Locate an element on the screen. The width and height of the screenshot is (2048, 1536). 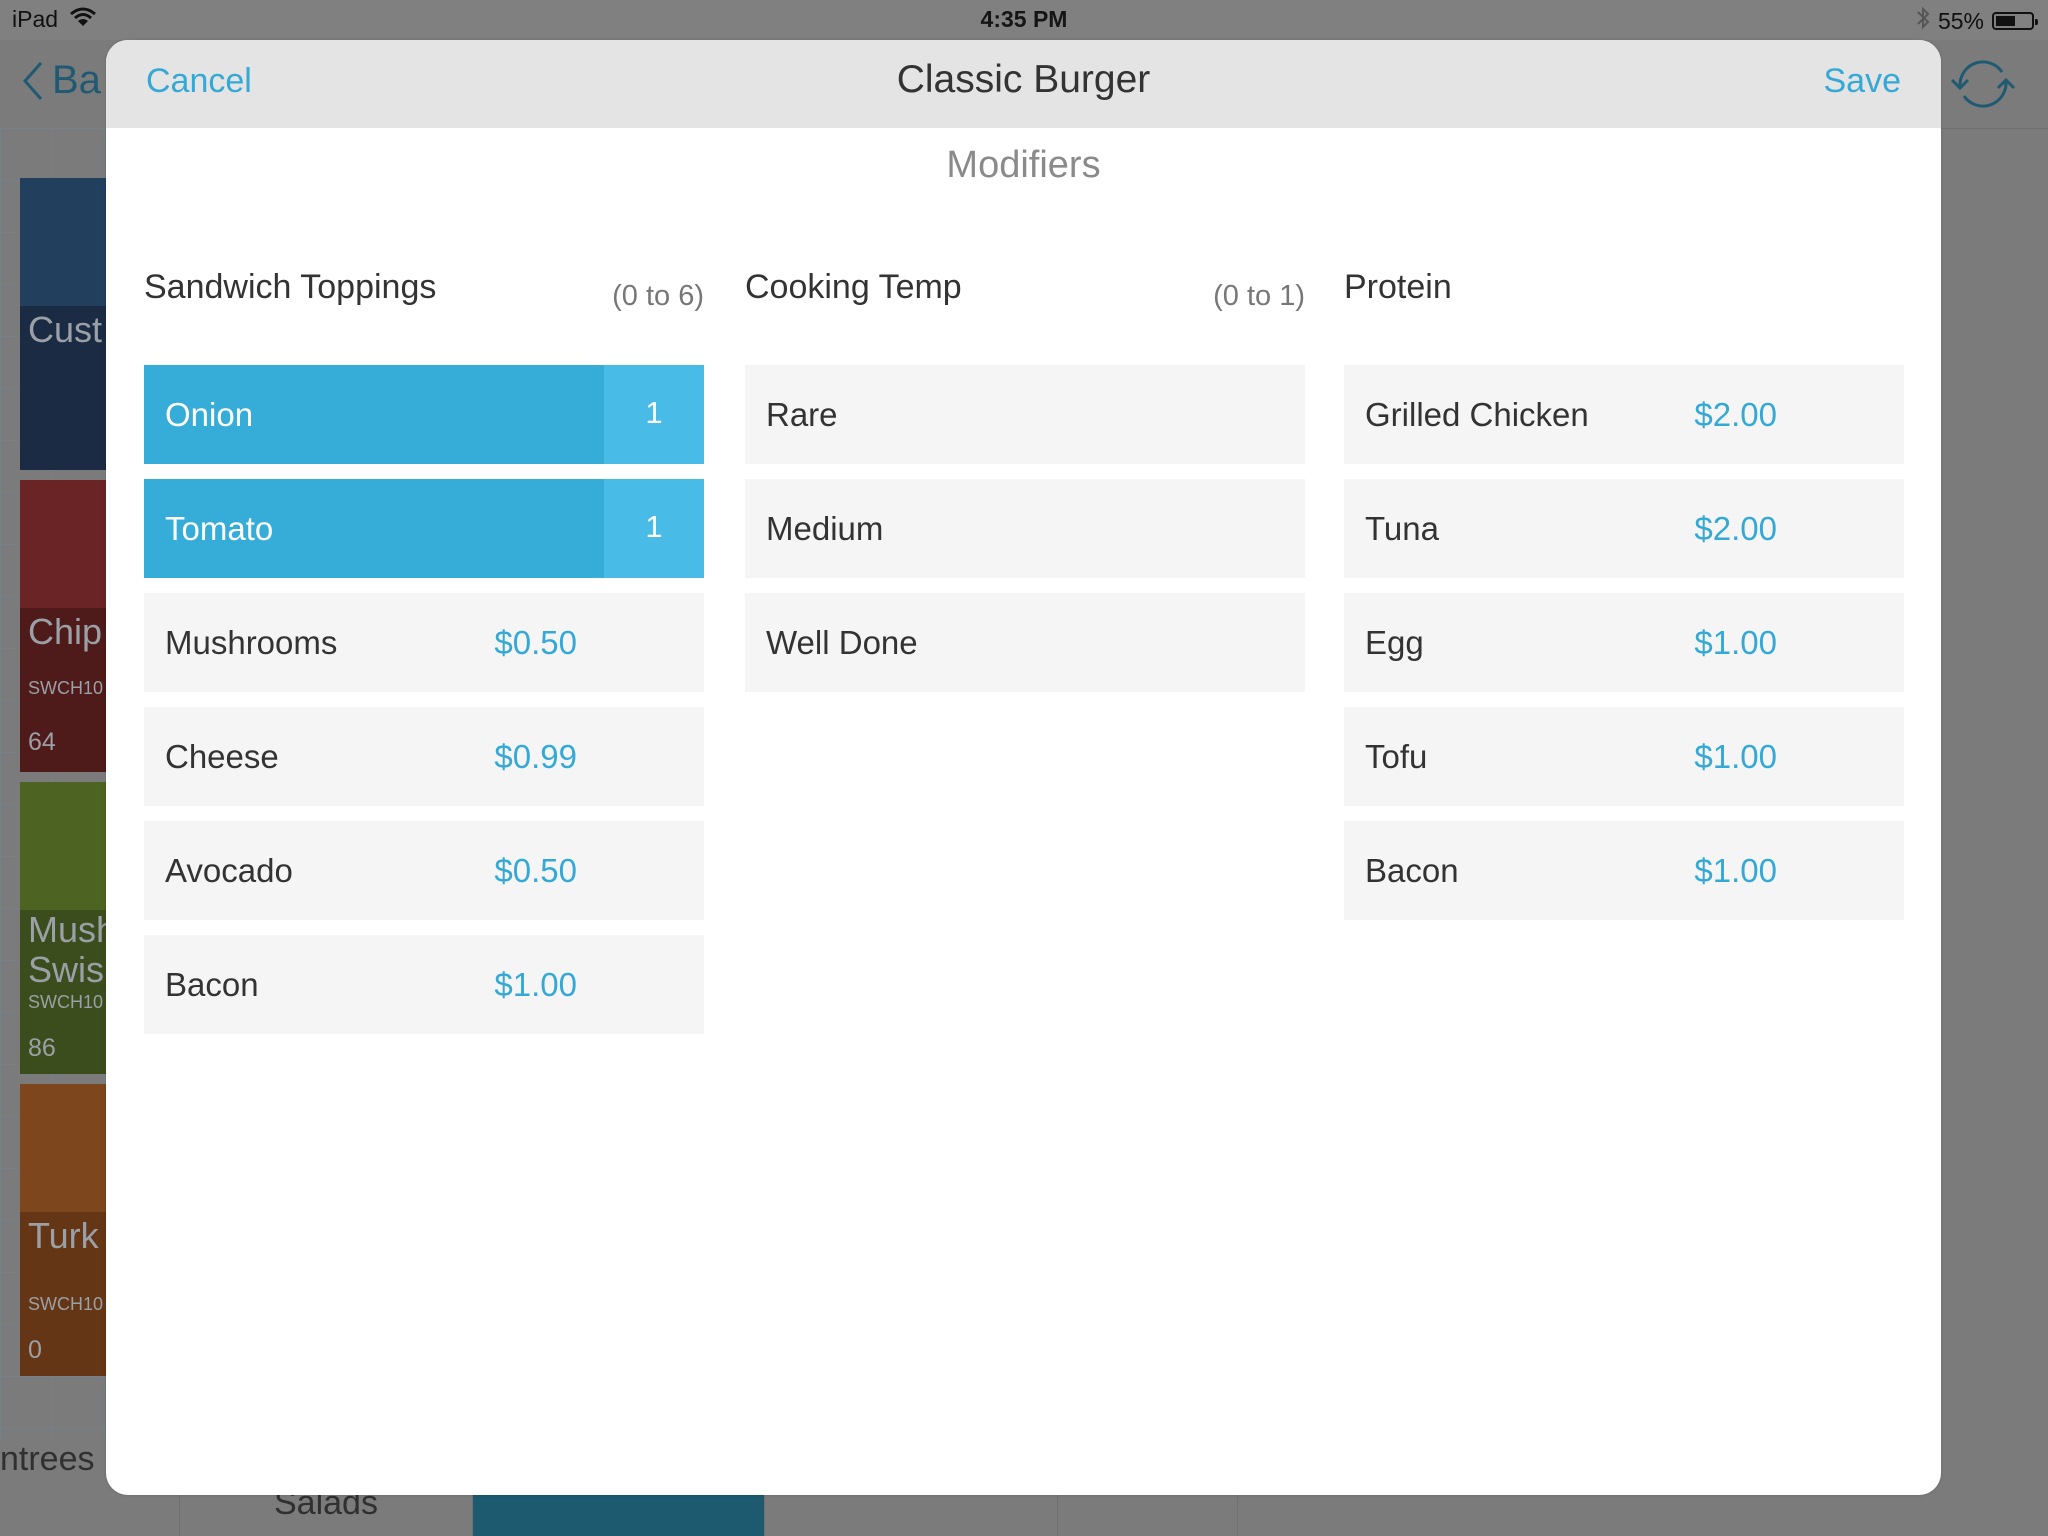
bluetooth-icon is located at coordinates (1923, 21).